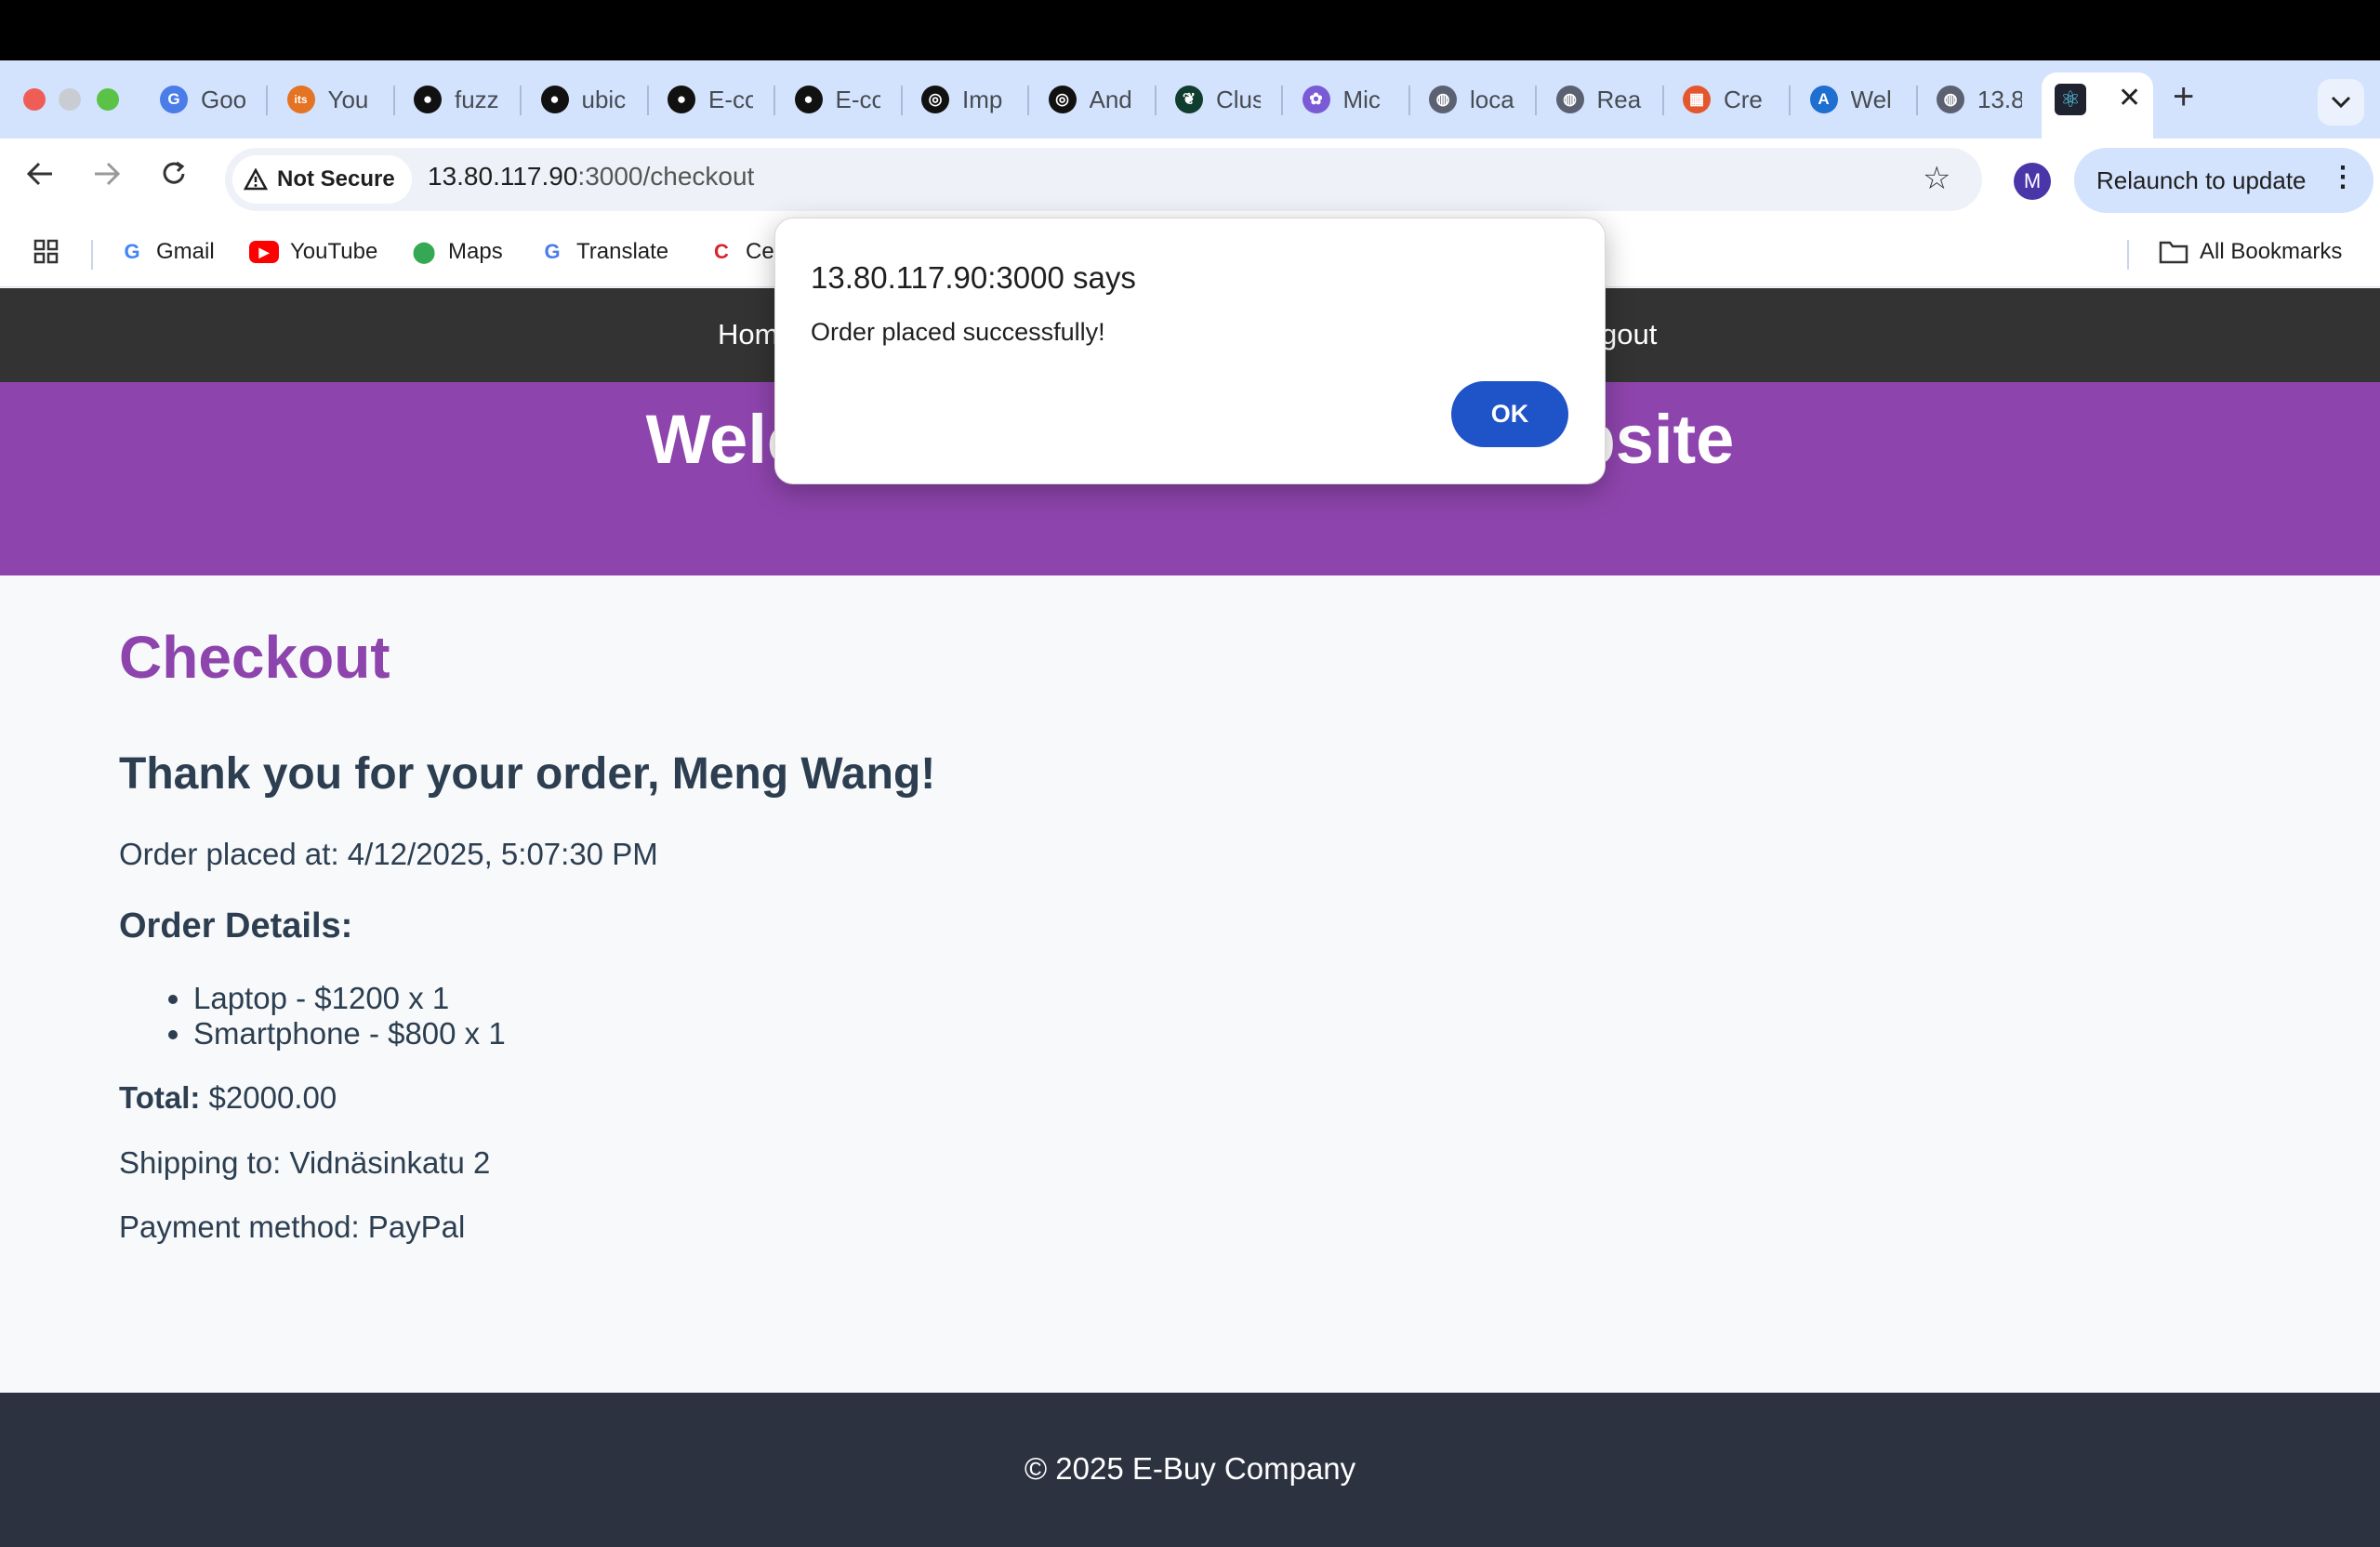 The height and width of the screenshot is (1547, 2380). Describe the element at coordinates (2183, 97) in the screenshot. I see `new-tab-button: +` at that location.